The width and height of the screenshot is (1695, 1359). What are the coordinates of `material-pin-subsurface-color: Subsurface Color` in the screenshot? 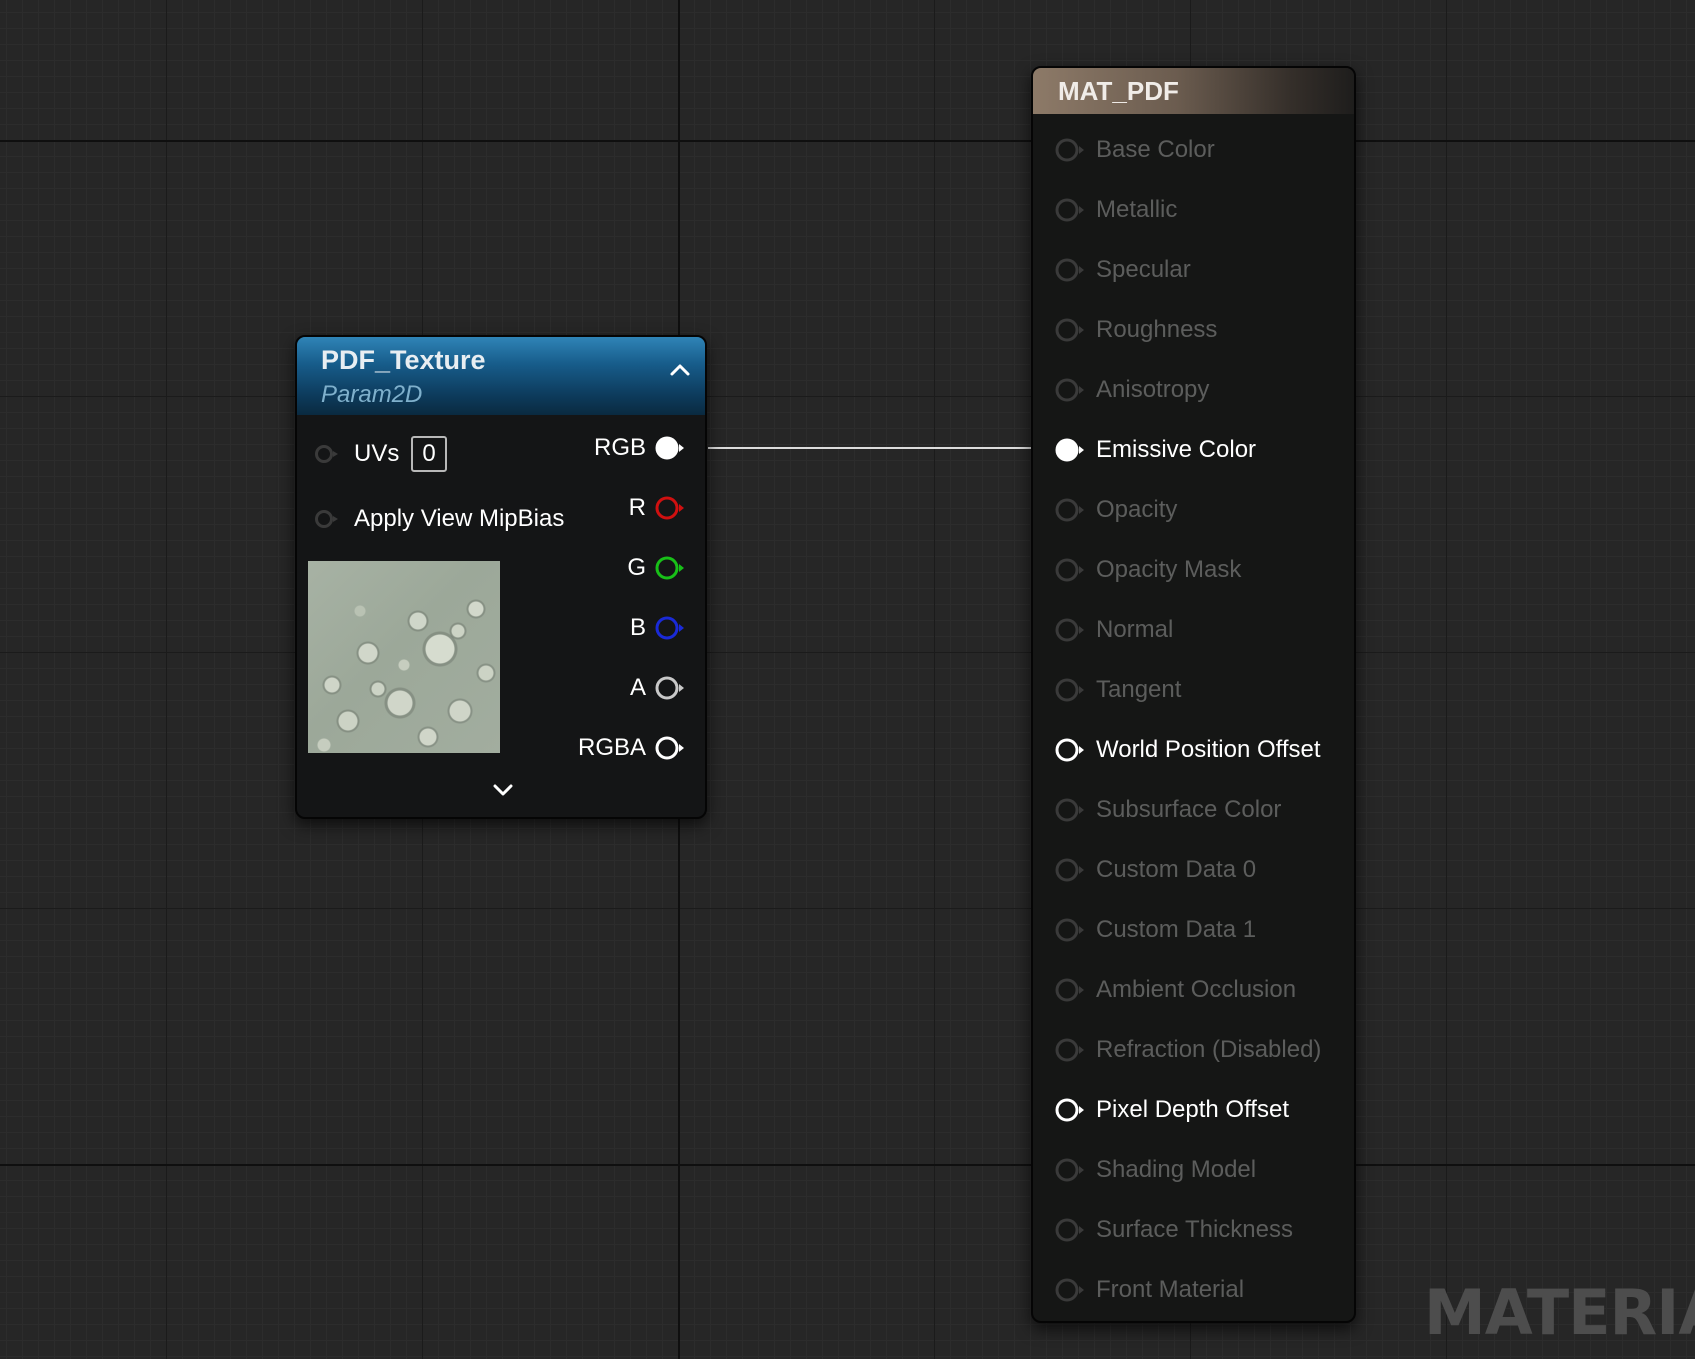 It's located at (1193, 810).